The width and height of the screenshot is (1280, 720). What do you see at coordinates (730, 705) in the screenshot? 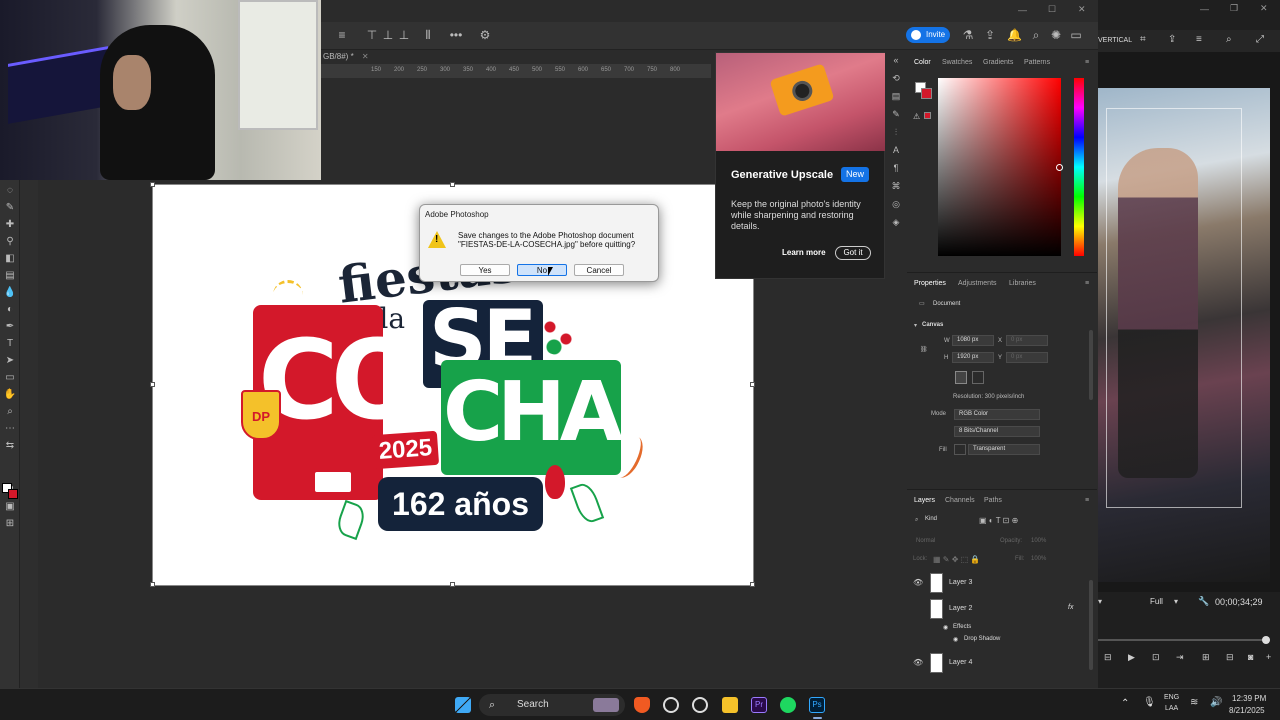
I see `file-explorer-icon` at bounding box center [730, 705].